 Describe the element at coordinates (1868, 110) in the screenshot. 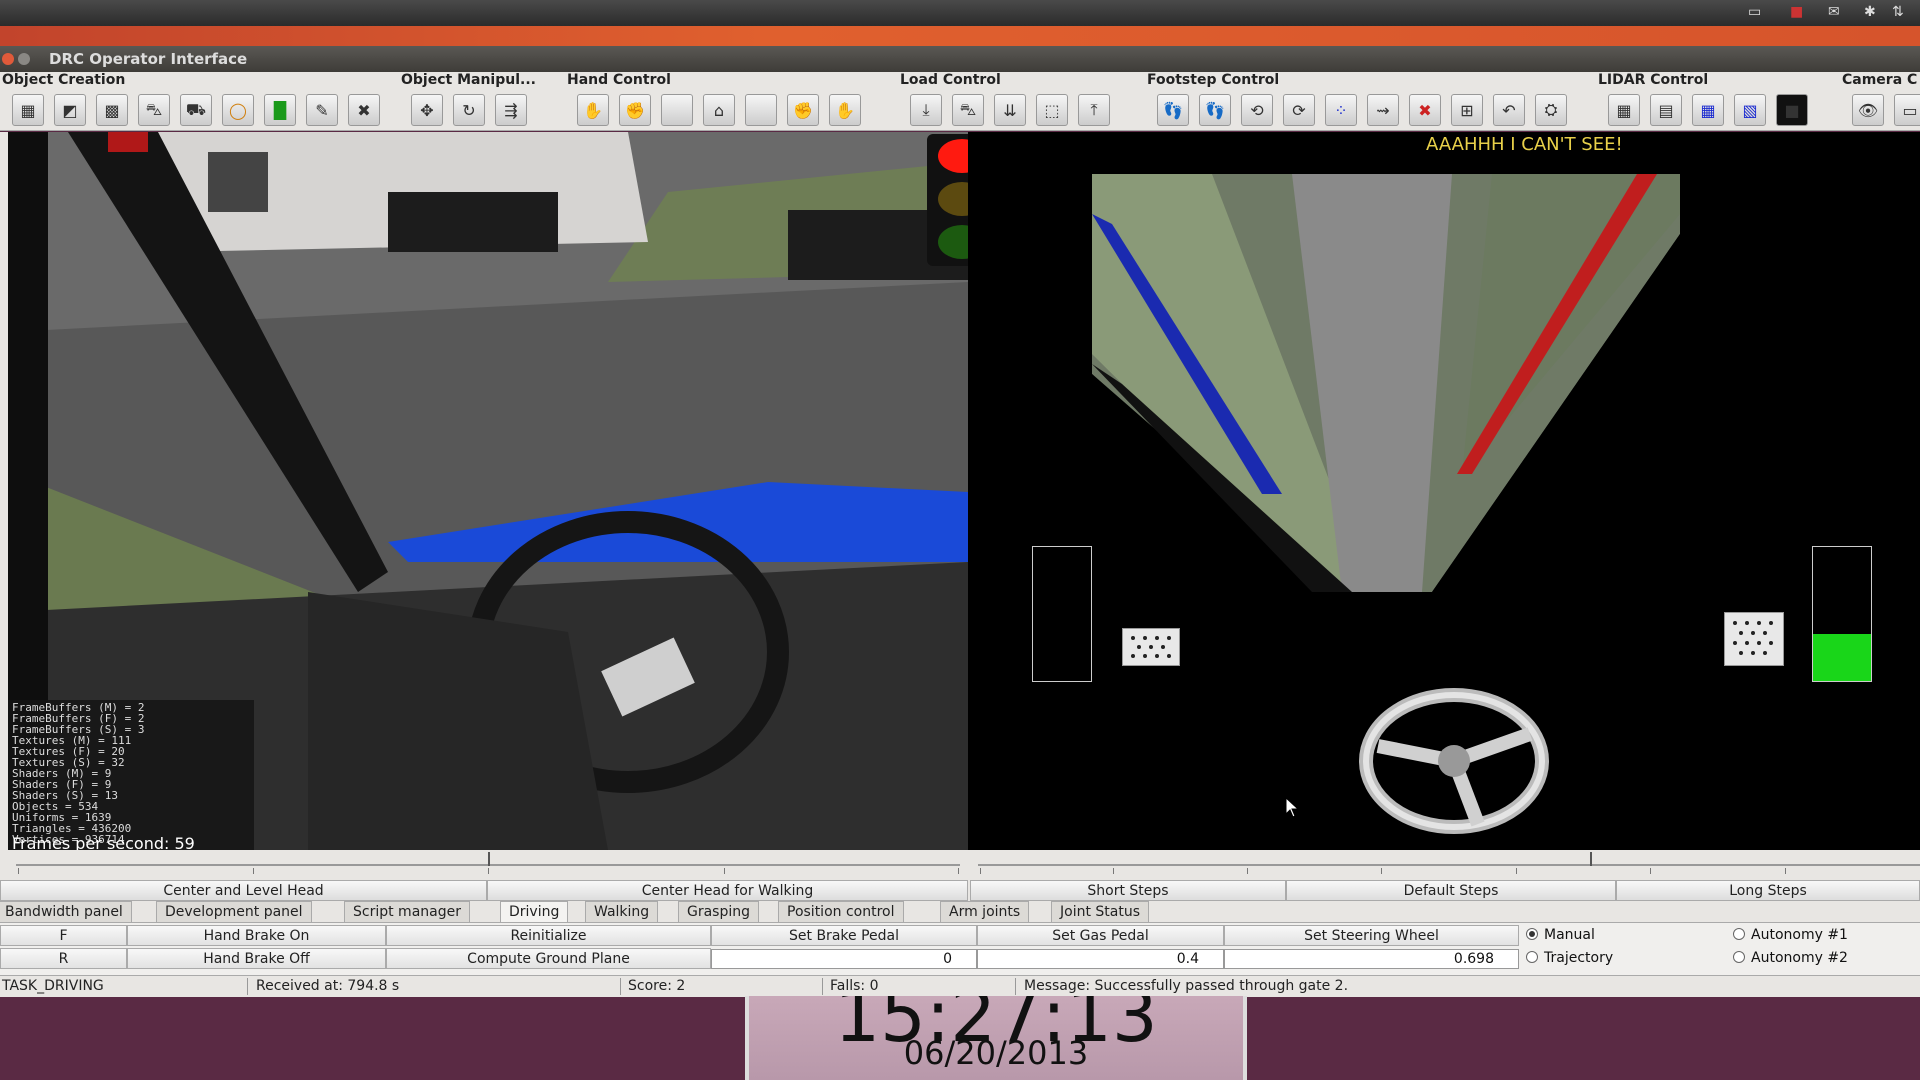

I see `camera-eye-icon: 👁` at that location.